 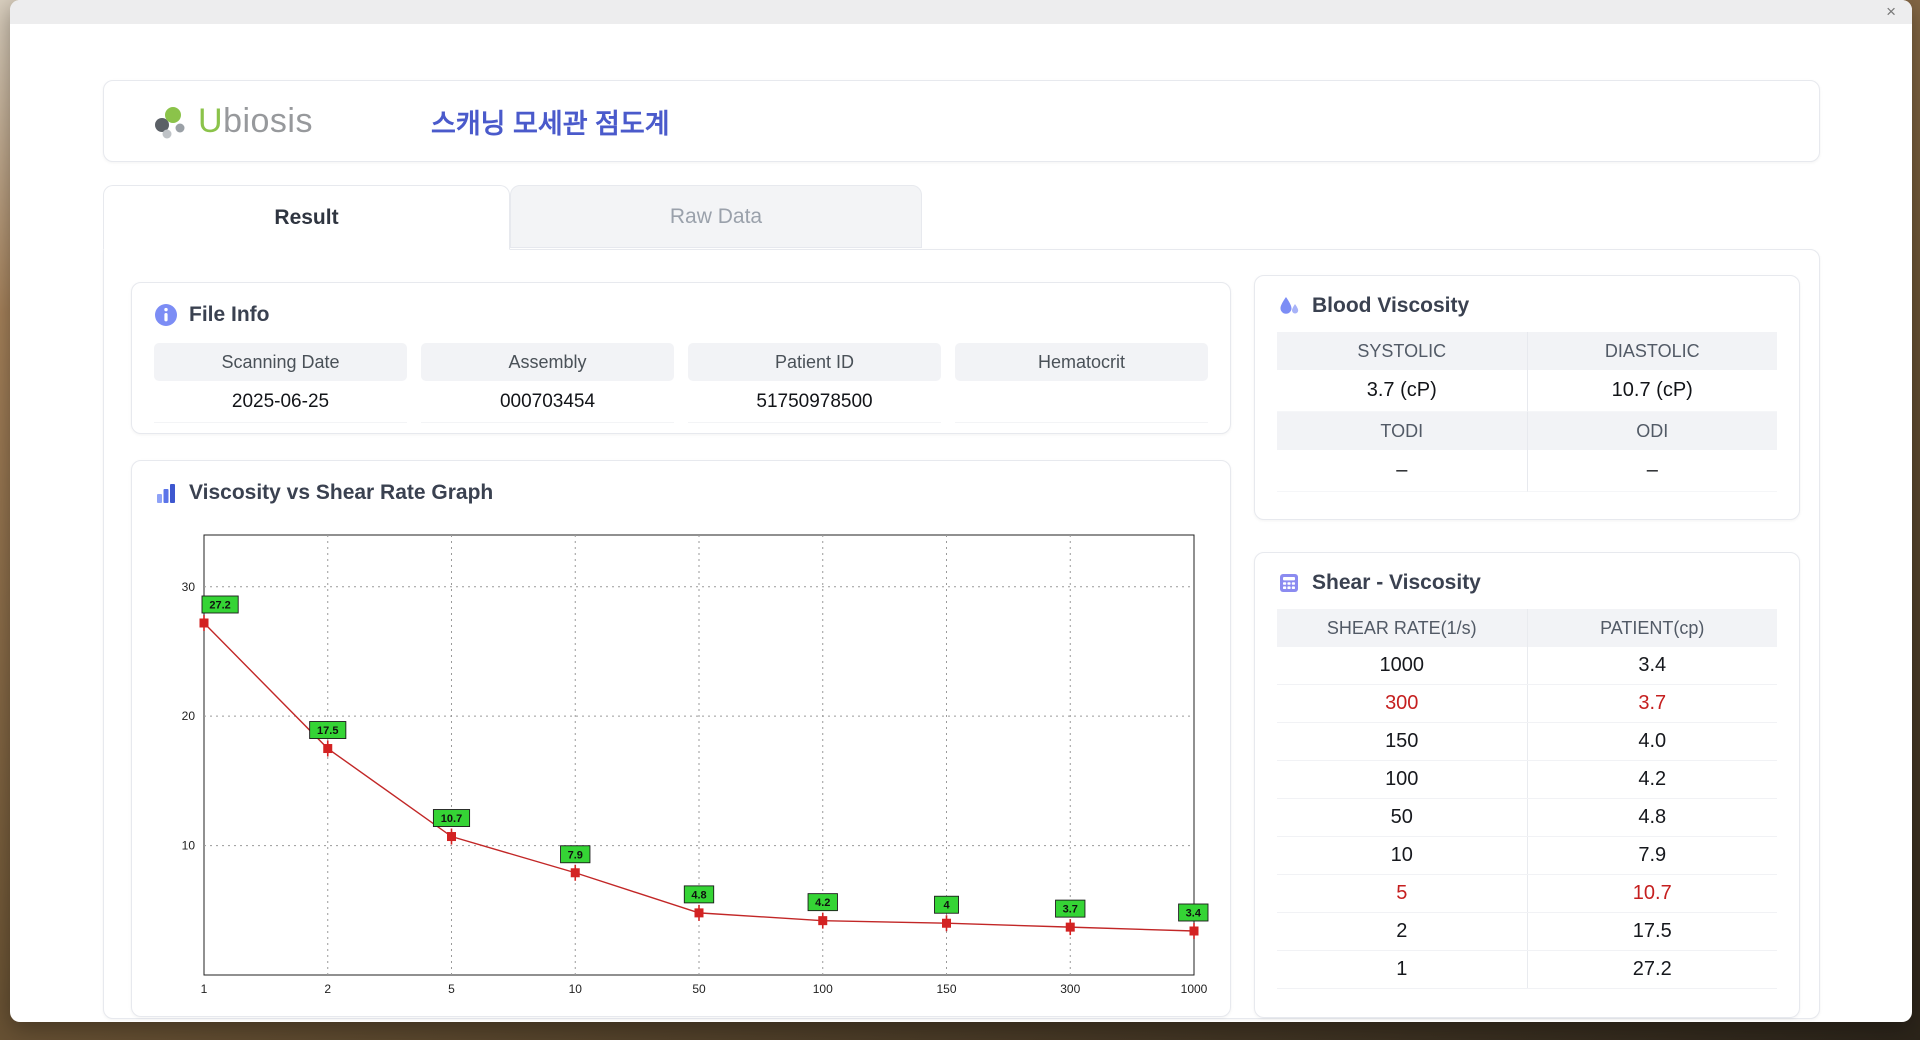 What do you see at coordinates (1652, 703) in the screenshot?
I see `patient-viscosity-cell: 3.7` at bounding box center [1652, 703].